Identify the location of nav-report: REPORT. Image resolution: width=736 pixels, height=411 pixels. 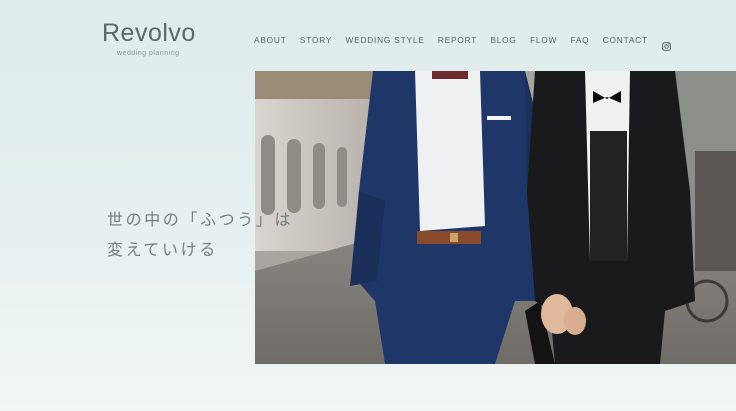
(457, 40).